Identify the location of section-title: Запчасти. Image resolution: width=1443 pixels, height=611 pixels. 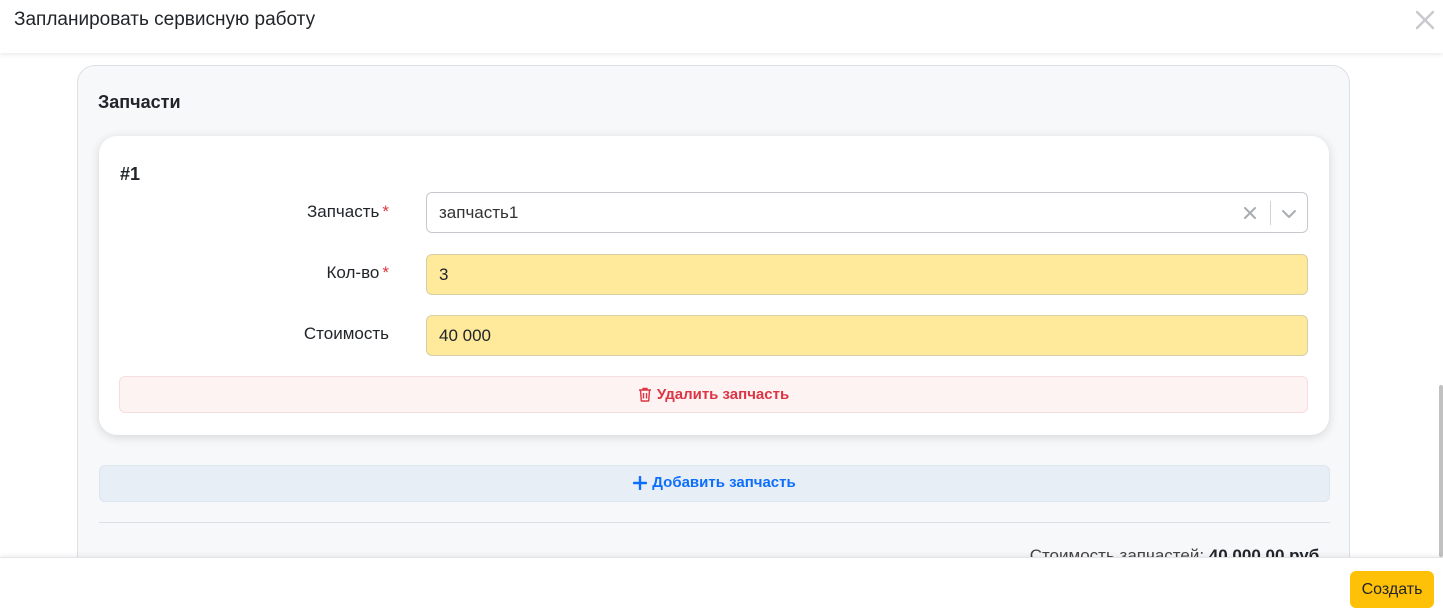
(139, 102).